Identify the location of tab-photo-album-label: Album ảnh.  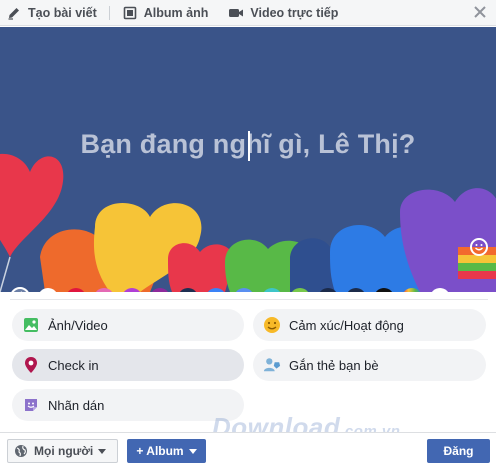
(176, 12).